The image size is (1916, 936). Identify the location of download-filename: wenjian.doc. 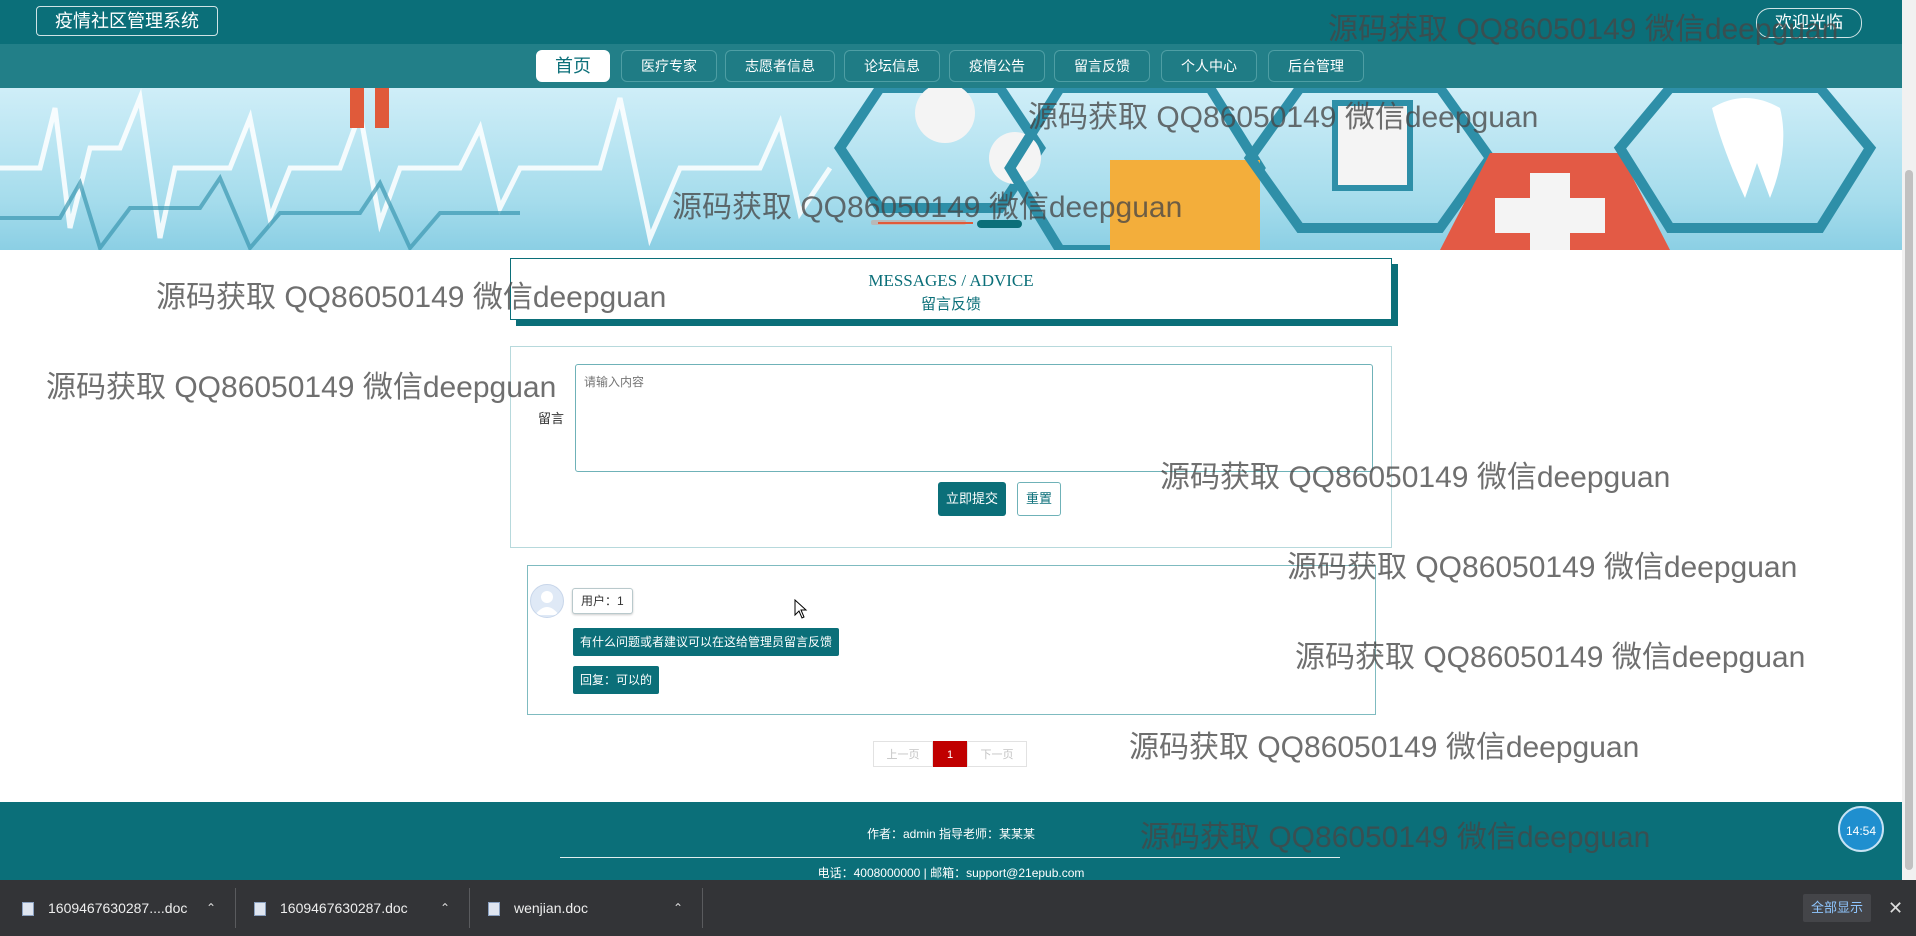
(551, 908).